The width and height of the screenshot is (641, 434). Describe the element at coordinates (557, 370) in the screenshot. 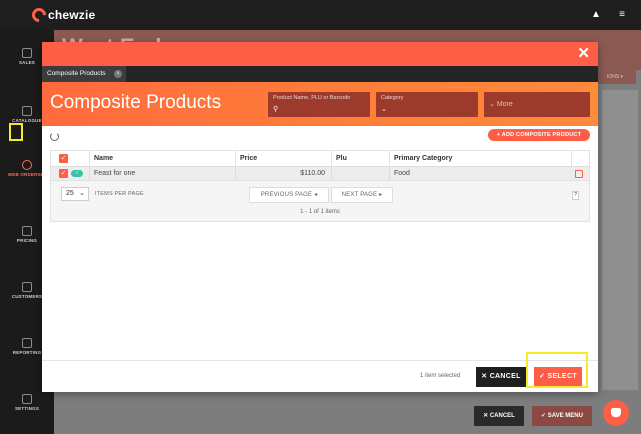

I see `highlight-select-annotation` at that location.